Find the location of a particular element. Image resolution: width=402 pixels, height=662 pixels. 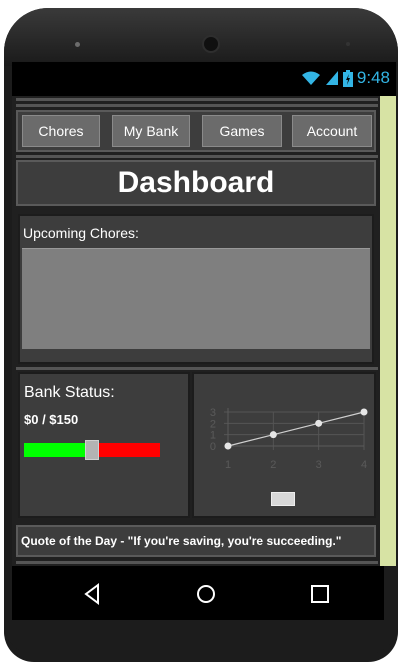

signal-icon is located at coordinates (331, 78).